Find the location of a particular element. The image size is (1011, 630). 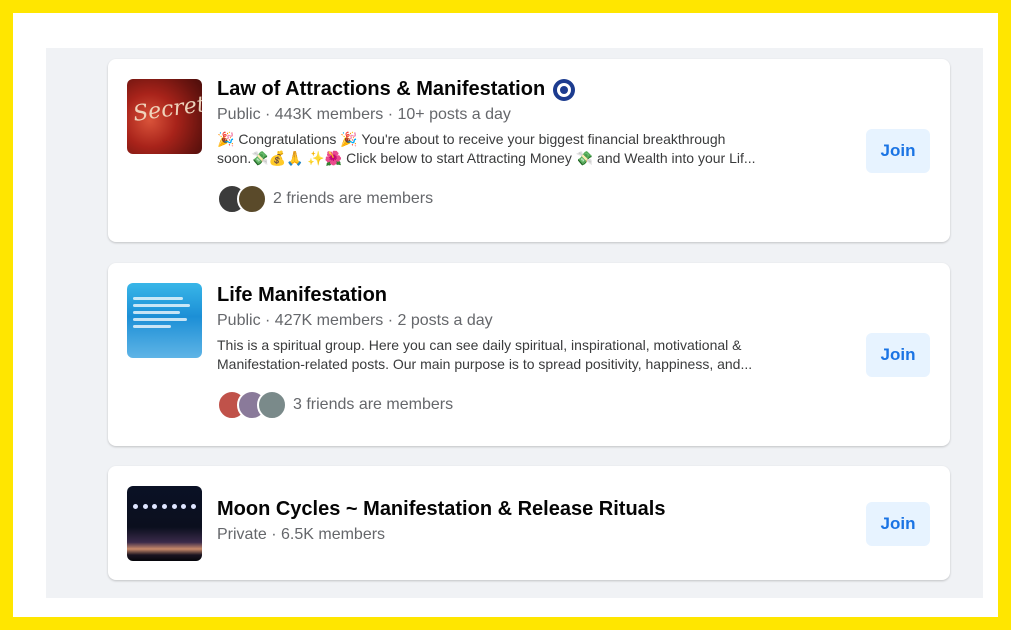

friends-members: 2 friends are members is located at coordinates (523, 199).